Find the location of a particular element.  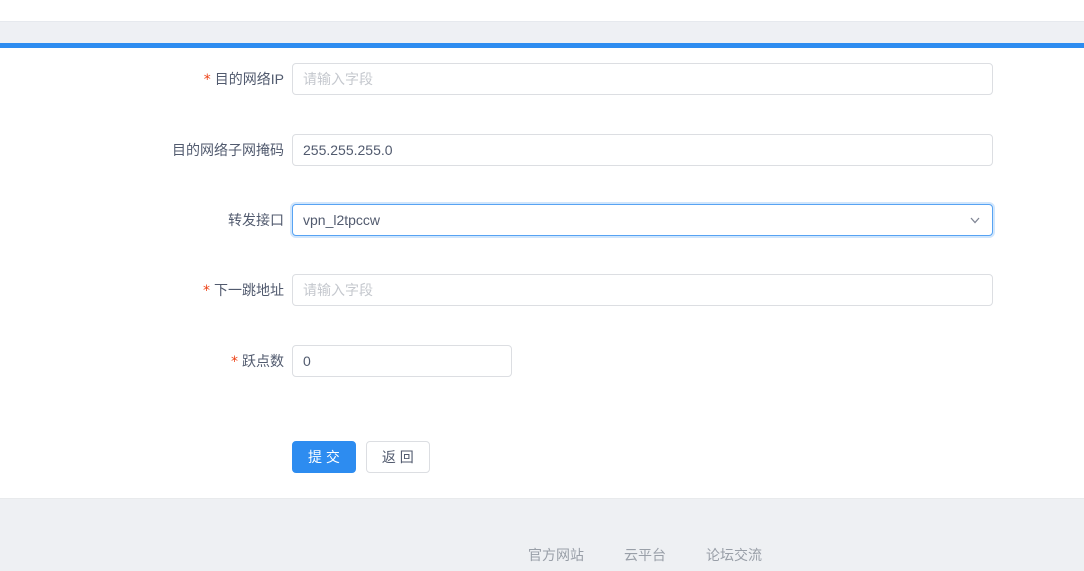

hop-count-label: * 跃点数 is located at coordinates (142, 361).